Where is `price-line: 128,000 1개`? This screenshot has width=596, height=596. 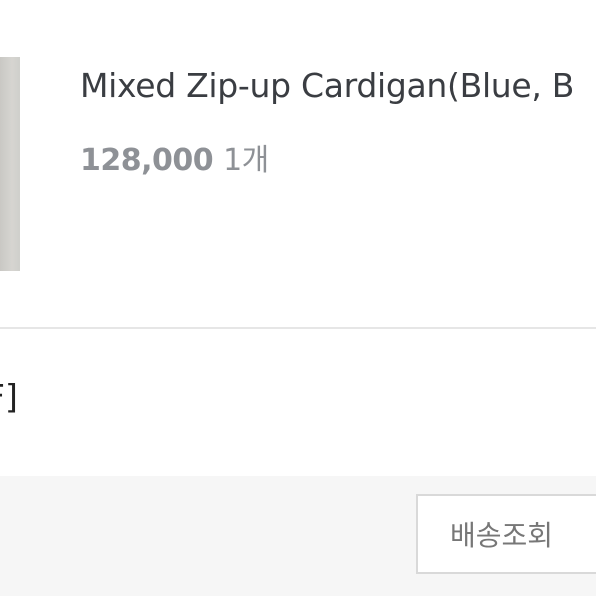
price-line: 128,000 1개 is located at coordinates (174, 157).